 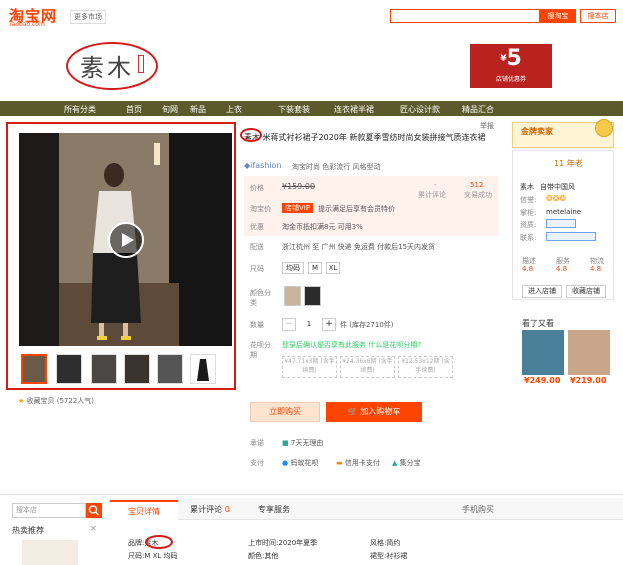 I want to click on title-brand-highlight, so click(x=251, y=135).